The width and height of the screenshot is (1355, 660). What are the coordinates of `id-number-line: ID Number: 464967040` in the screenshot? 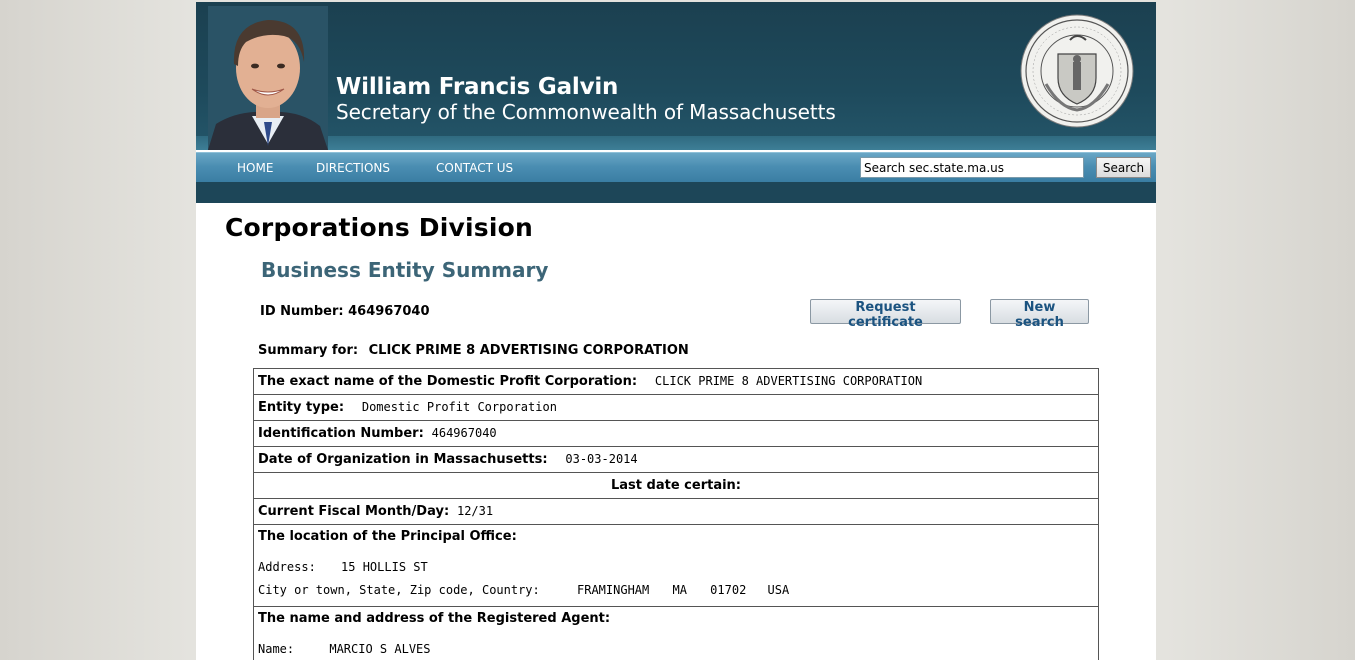 It's located at (345, 311).